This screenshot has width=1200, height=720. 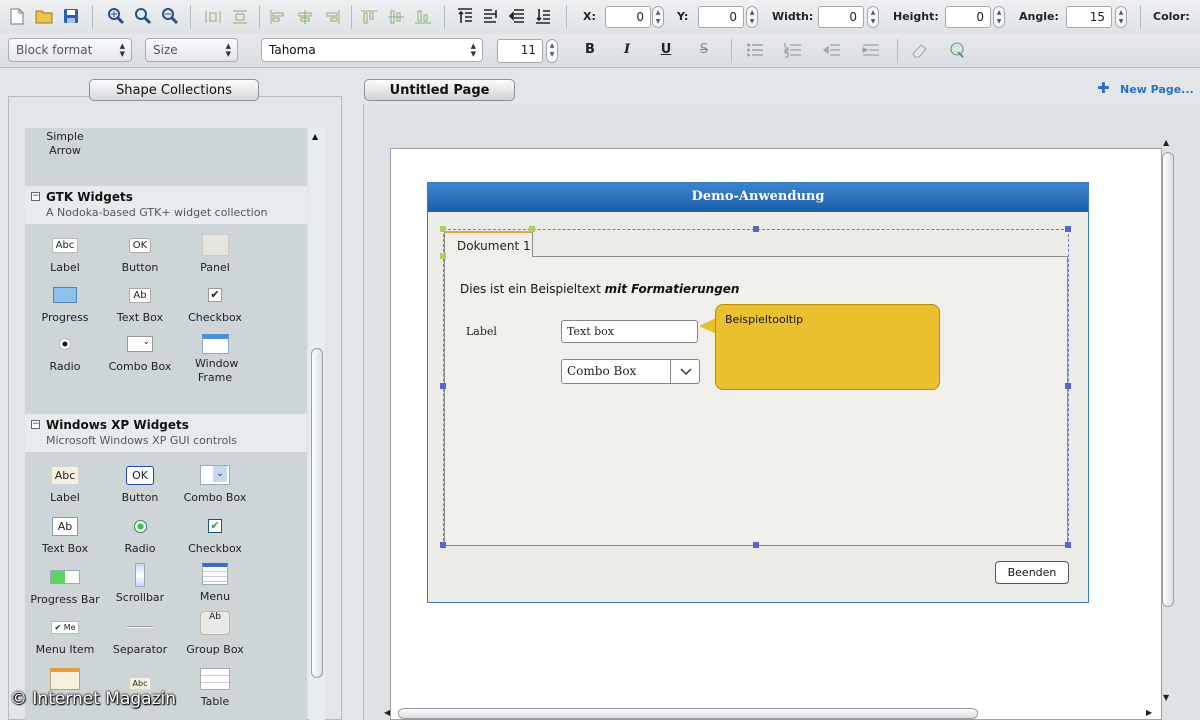 I want to click on align-bottom-icon, so click(x=423, y=17).